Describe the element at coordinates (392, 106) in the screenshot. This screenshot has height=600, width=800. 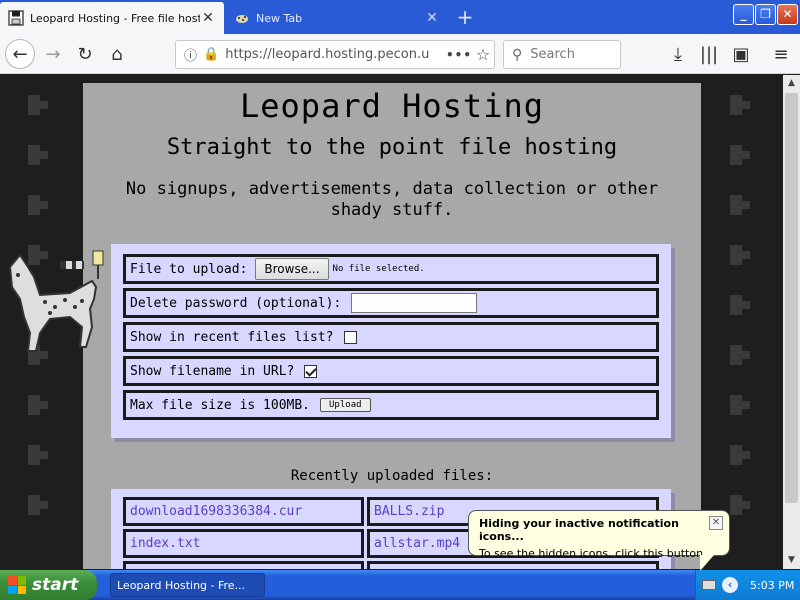
I see `site-title: Leopard Hosting` at that location.